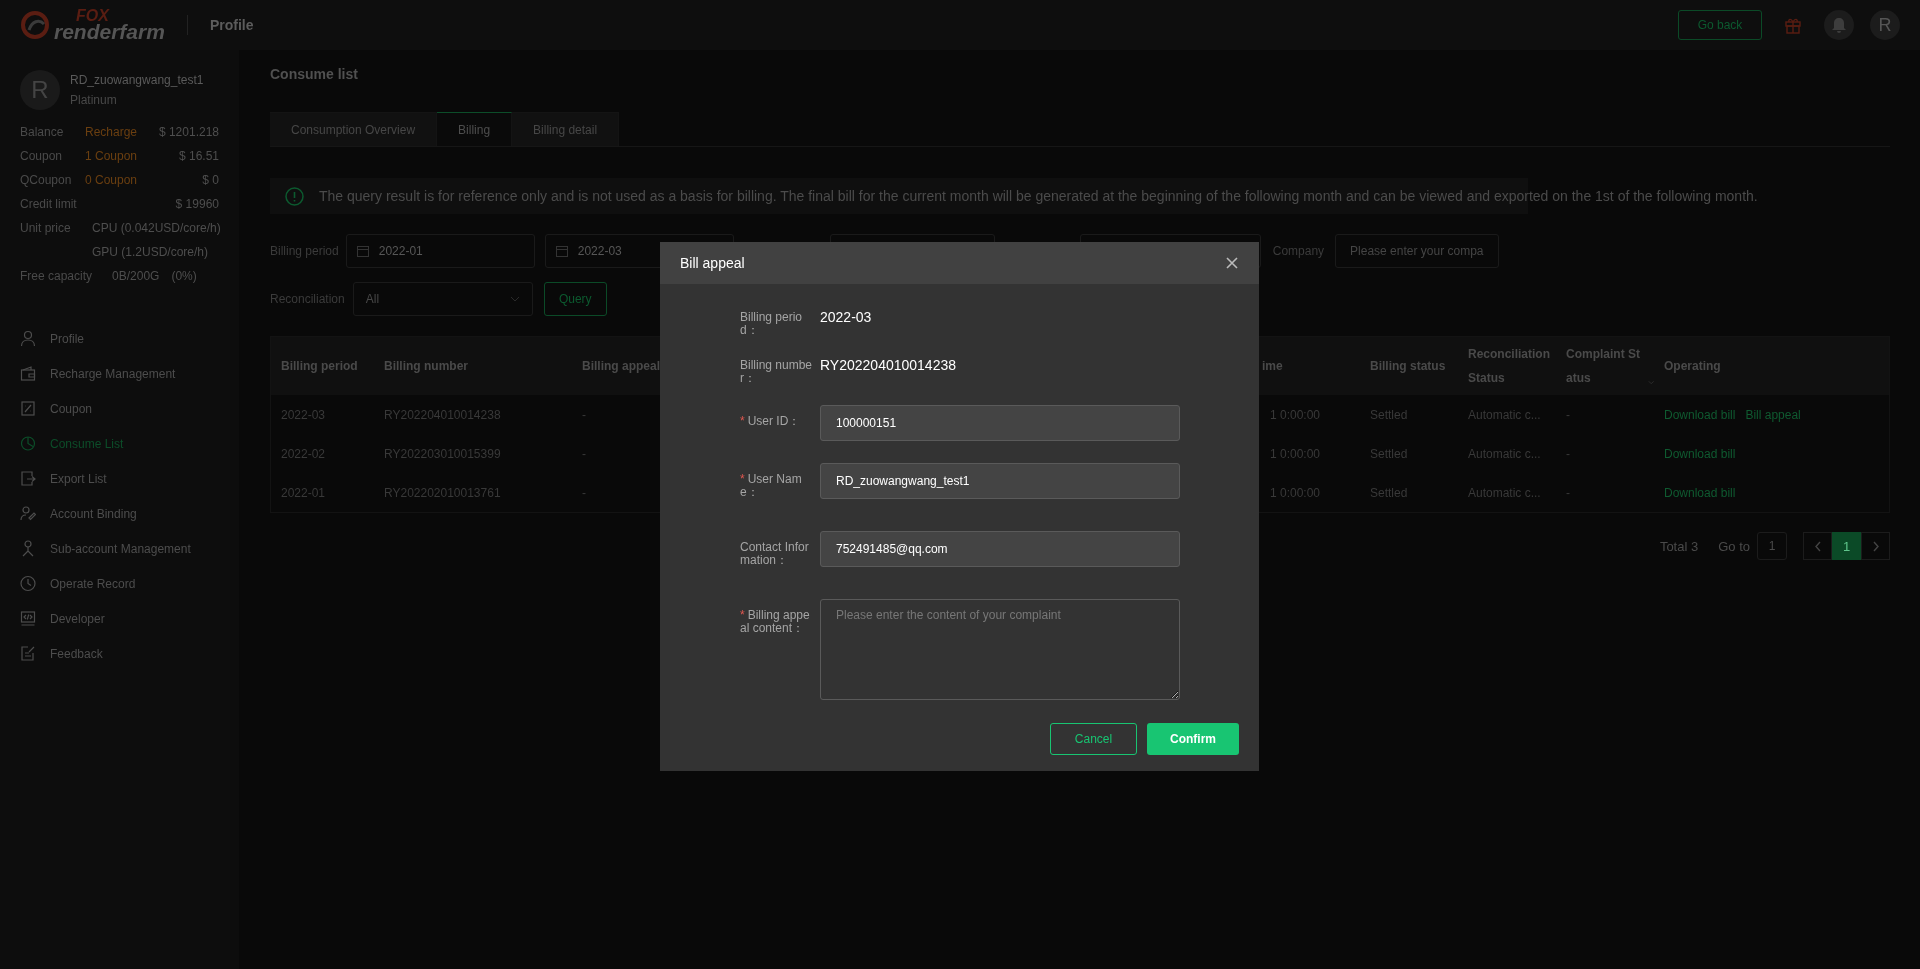  Describe the element at coordinates (28, 653) in the screenshot. I see `edit-icon` at that location.